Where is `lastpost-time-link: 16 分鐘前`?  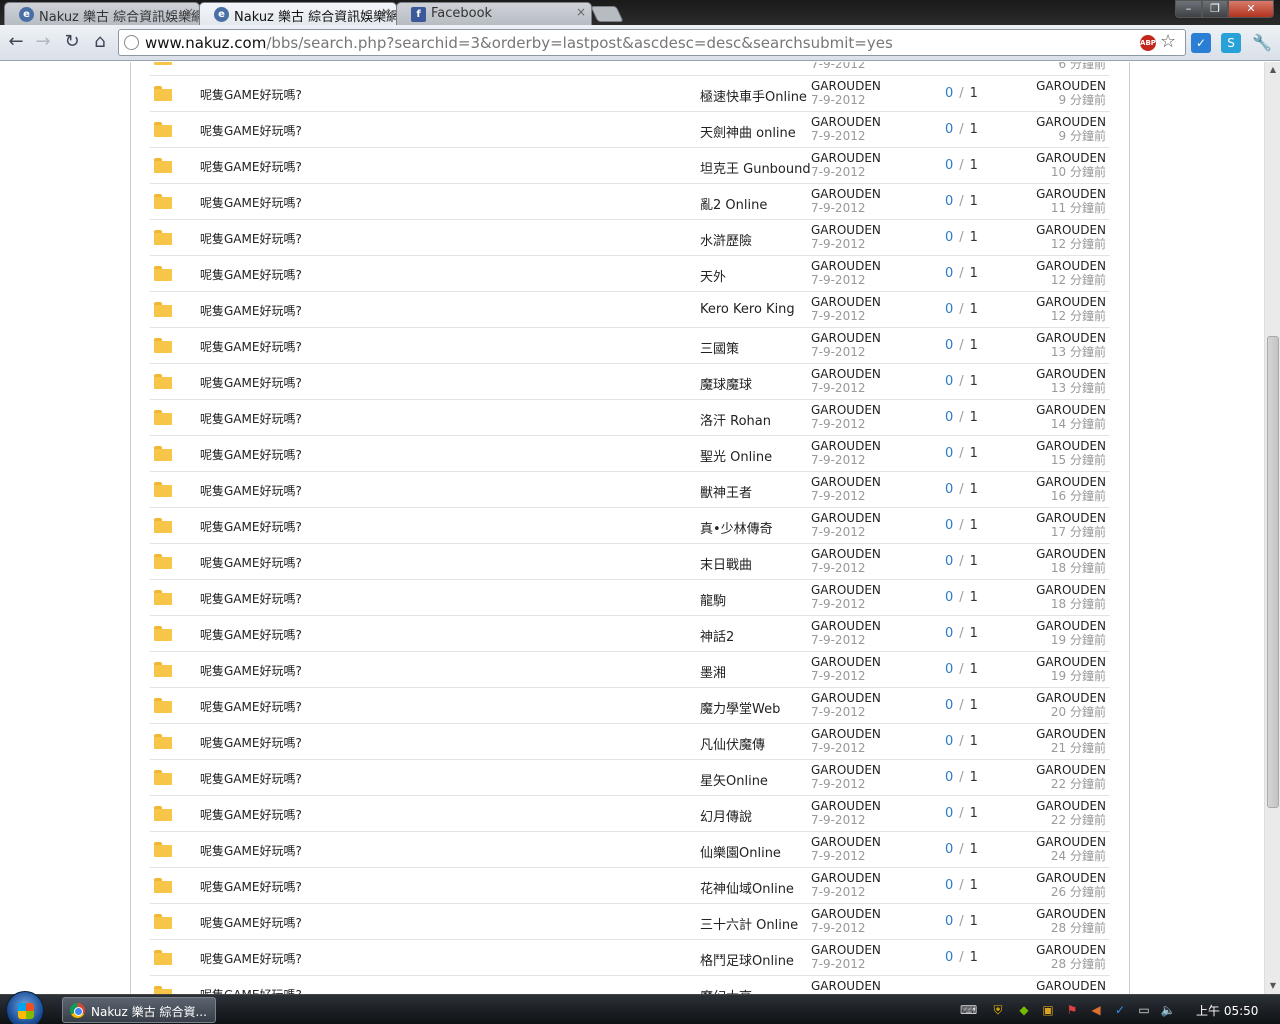
lastpost-time-link: 16 分鐘前 is located at coordinates (1071, 496).